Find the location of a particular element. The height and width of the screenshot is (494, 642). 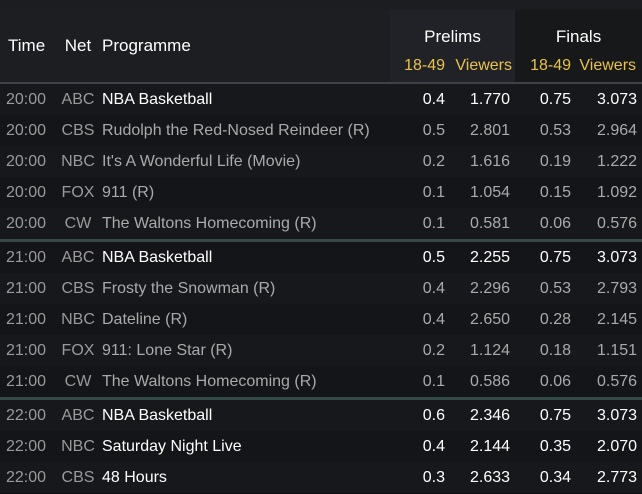

cell-prelims-viewers: 1.616 is located at coordinates (490, 161).